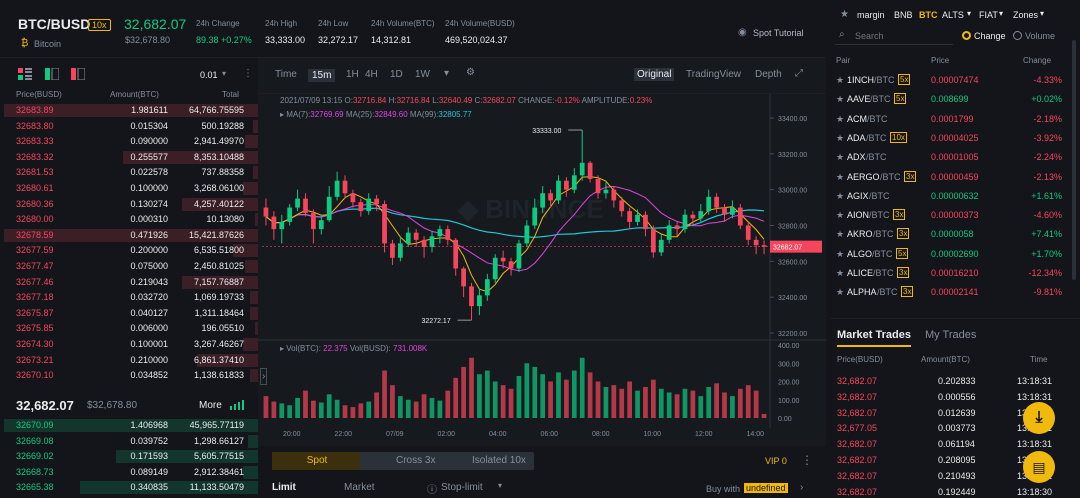 The image size is (1080, 498). I want to click on download-button: ⤓, so click(1039, 418).